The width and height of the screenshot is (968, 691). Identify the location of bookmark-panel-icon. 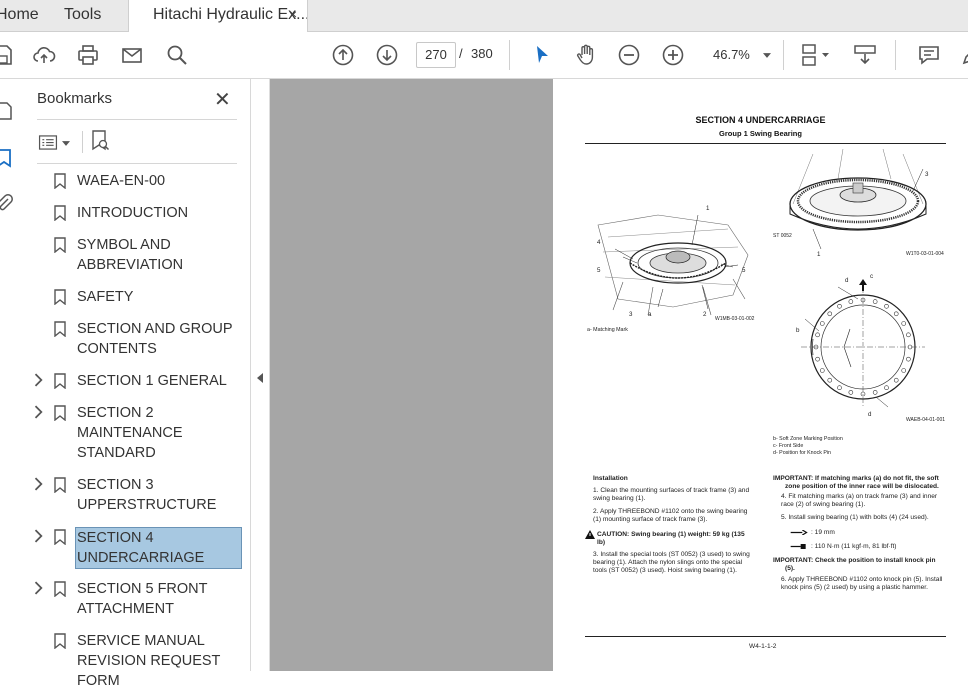
(7, 158).